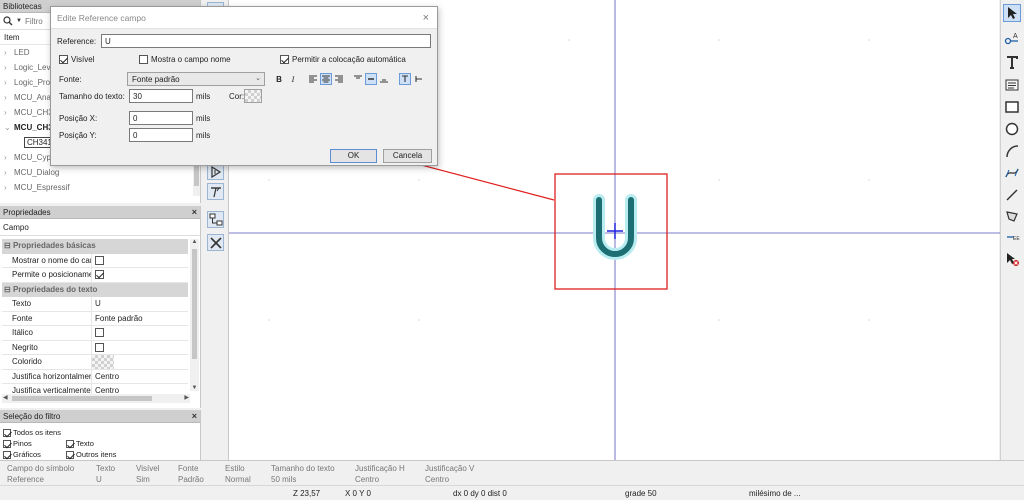 This screenshot has height=500, width=1024. Describe the element at coordinates (1012, 173) in the screenshot. I see `add-bezier-button` at that location.